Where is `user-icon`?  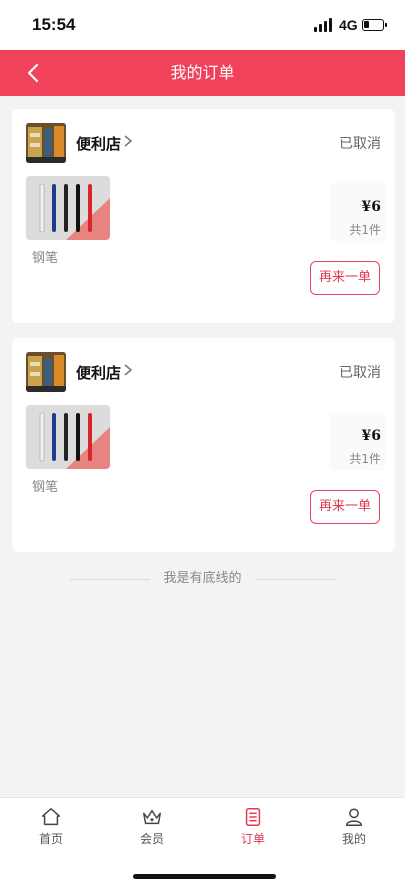
user-icon is located at coordinates (354, 817).